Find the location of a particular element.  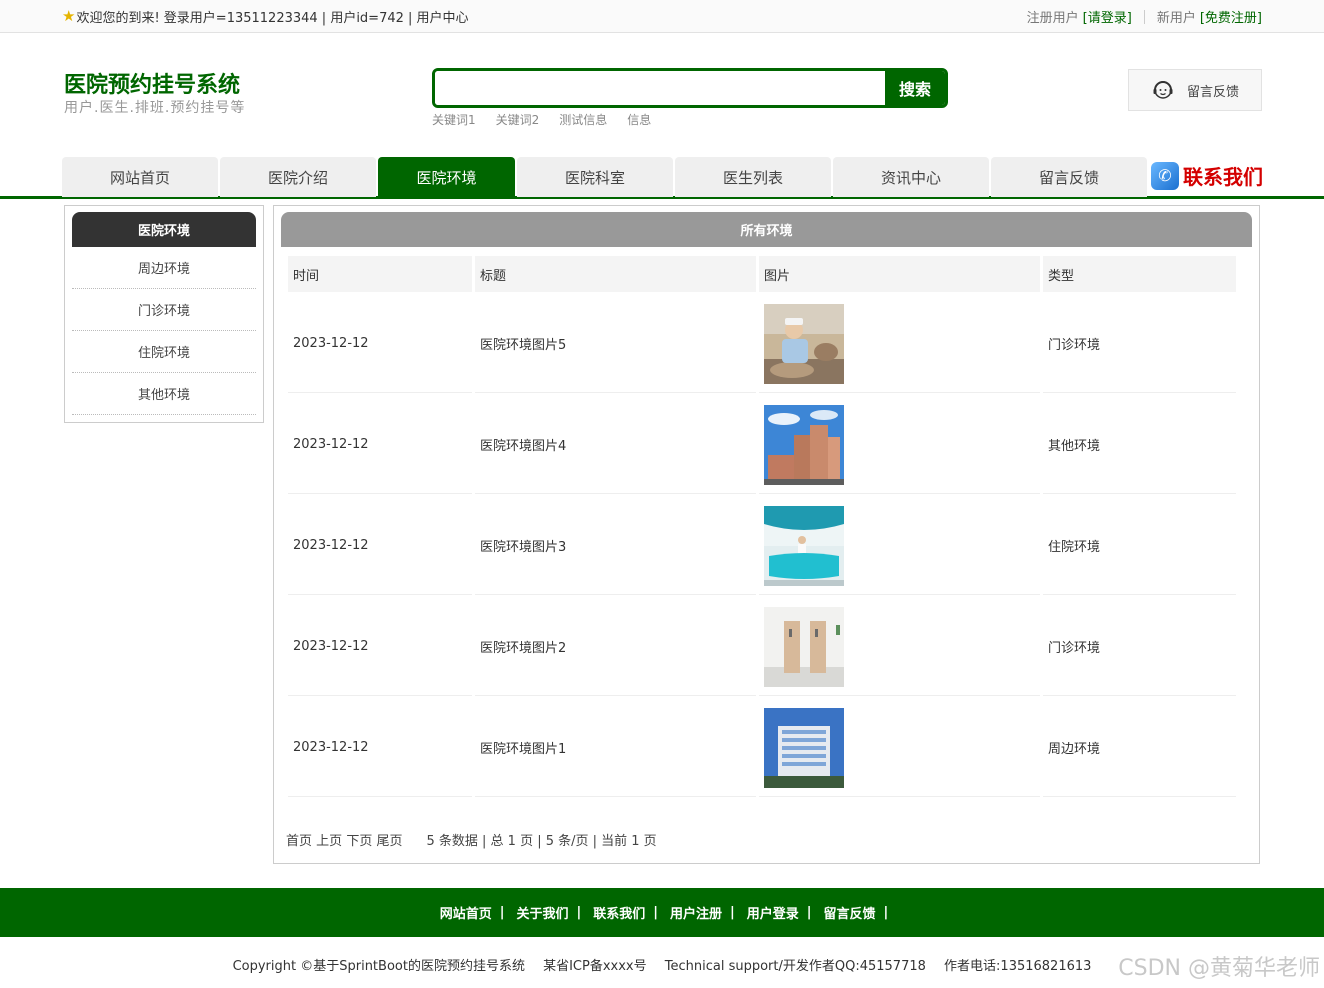

nav-item-feedback: 留言反馈 is located at coordinates (1069, 177).